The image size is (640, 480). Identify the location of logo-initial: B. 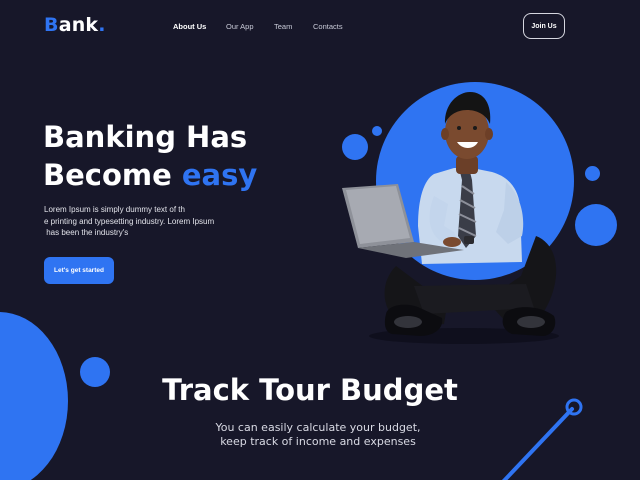
(51, 25).